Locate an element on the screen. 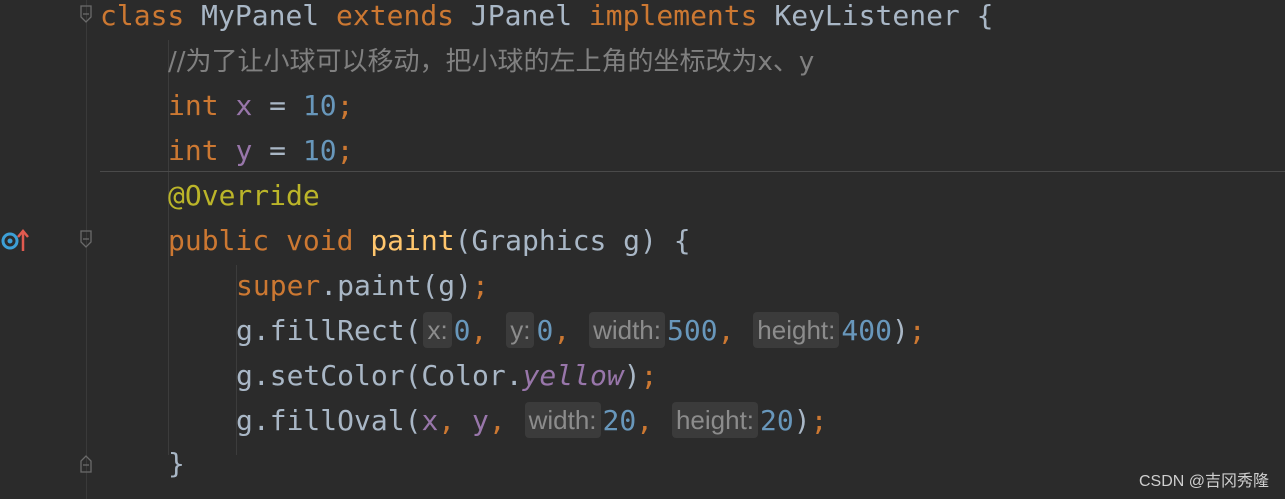 The height and width of the screenshot is (499, 1285). close-brace: } is located at coordinates (176, 463).